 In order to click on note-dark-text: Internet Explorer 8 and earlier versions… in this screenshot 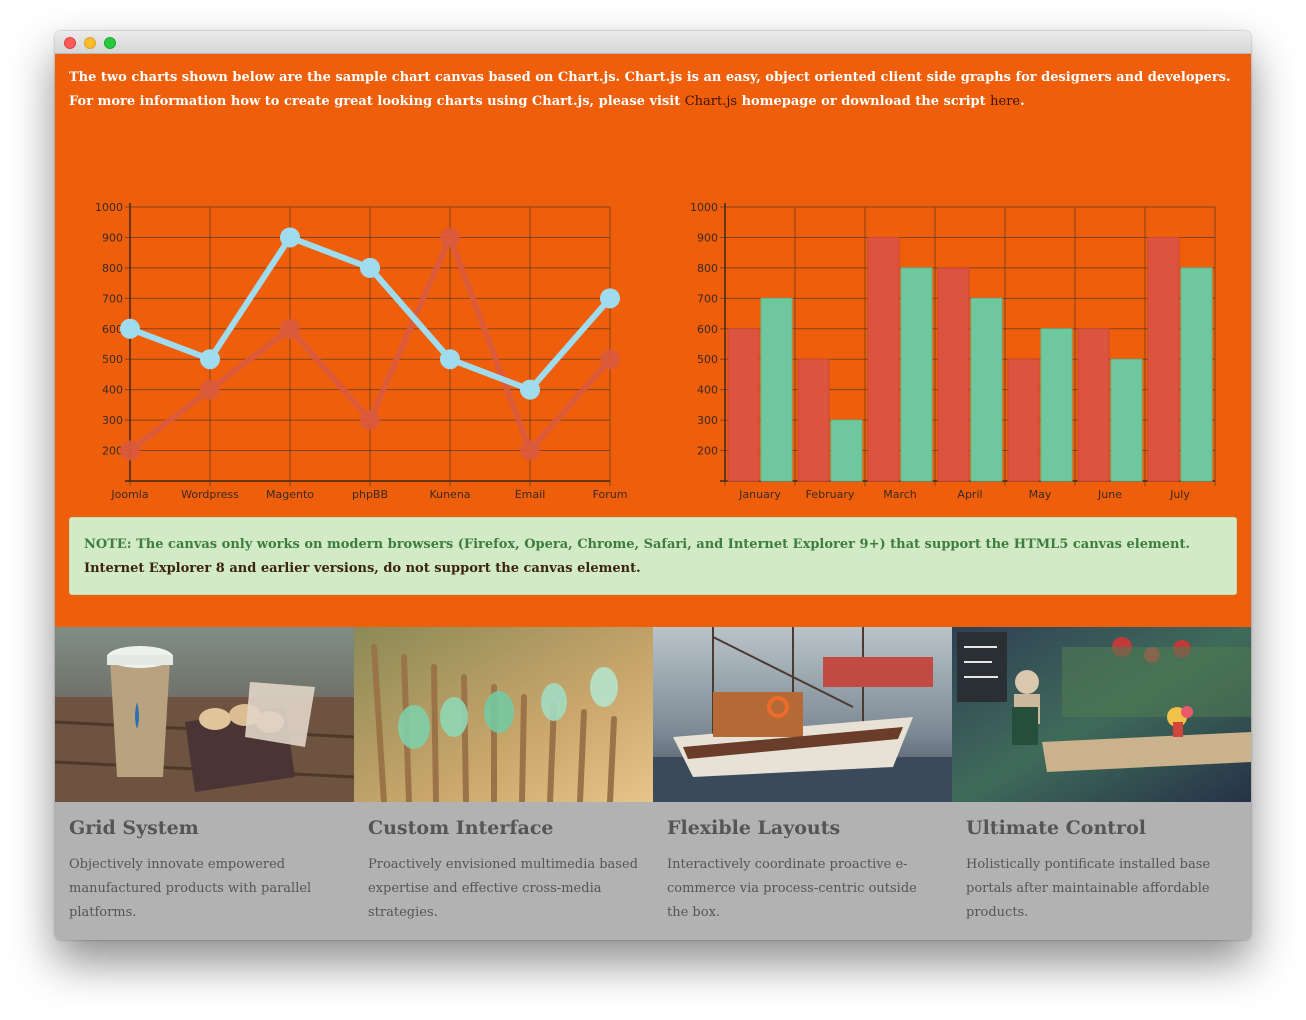, I will do `click(362, 568)`.